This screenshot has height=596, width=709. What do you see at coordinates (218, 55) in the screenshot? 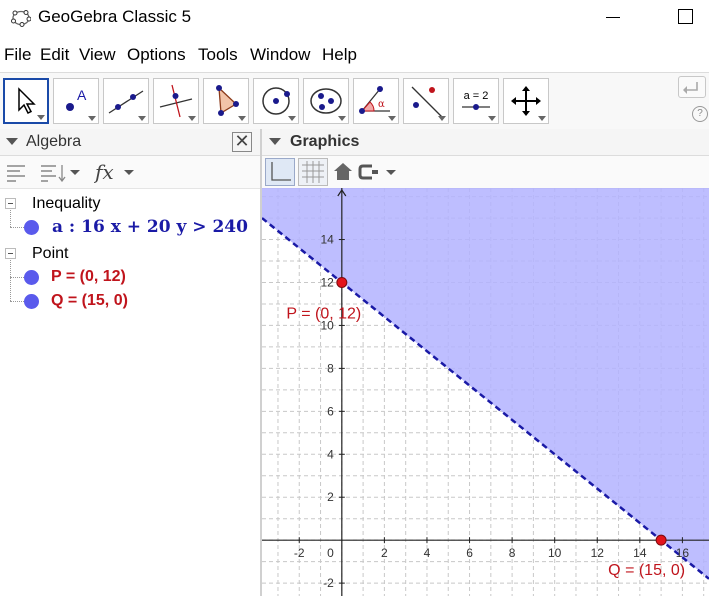
I see `menu-tools: Tools` at bounding box center [218, 55].